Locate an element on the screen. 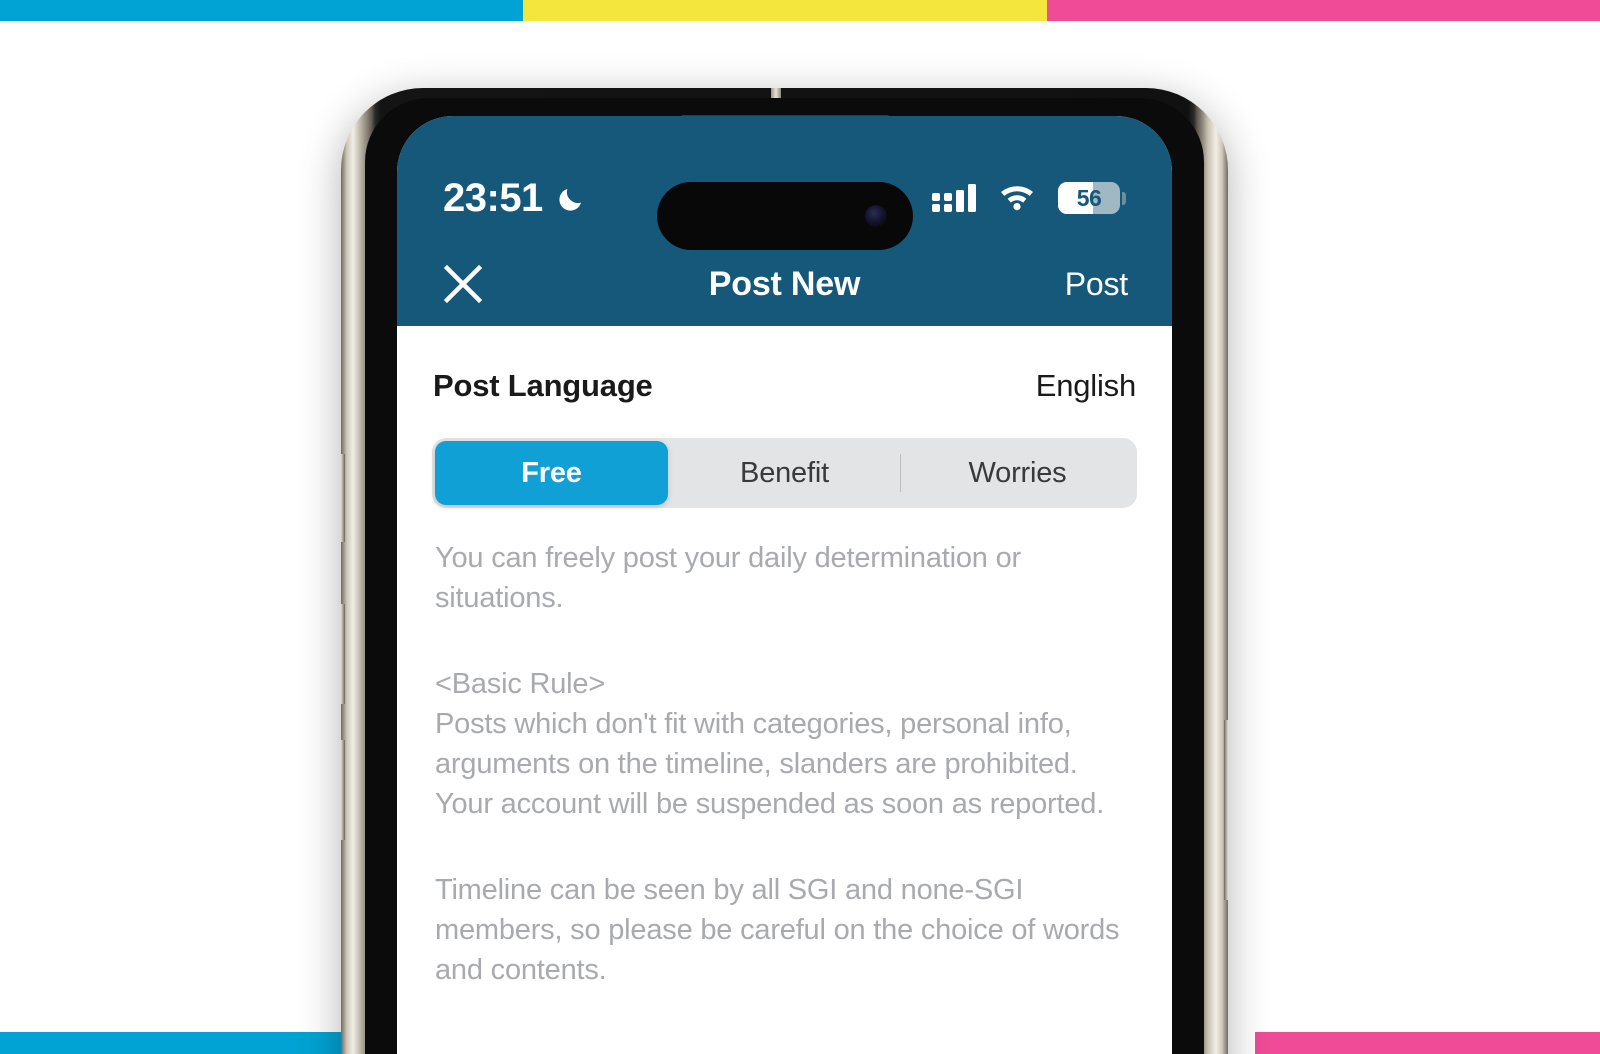 This screenshot has width=1600, height=1054. navigation-bar: Post New Post is located at coordinates (784, 284).